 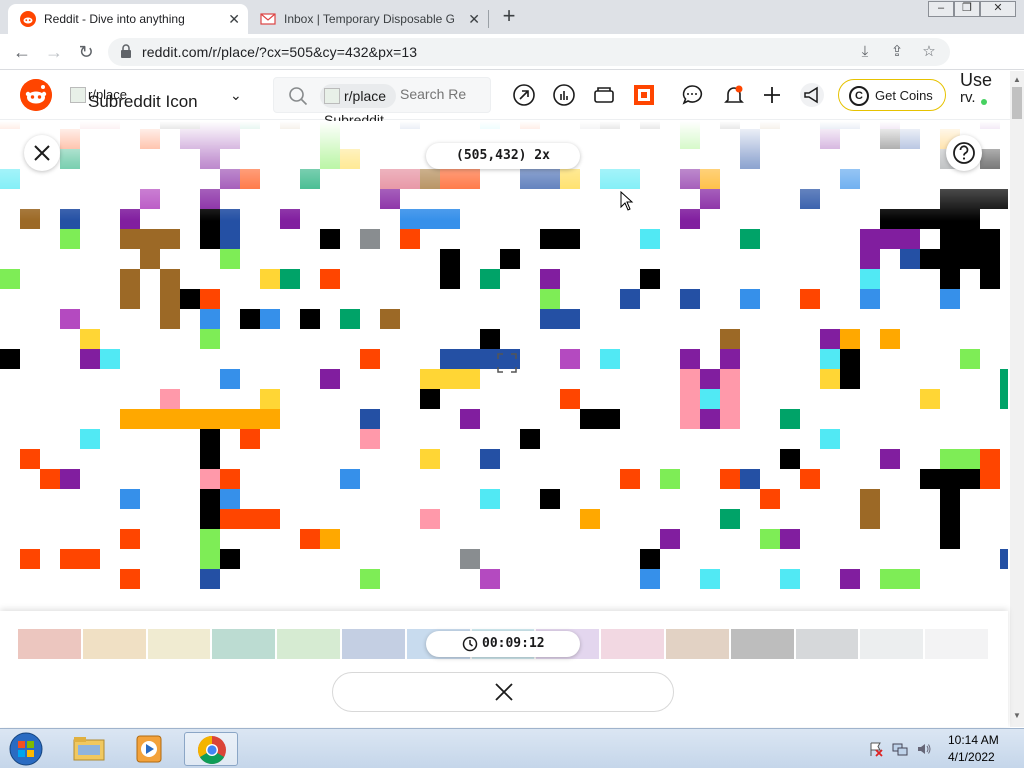 What do you see at coordinates (1017, 399) in the screenshot?
I see `page-scrollbar: ▲ ▼` at bounding box center [1017, 399].